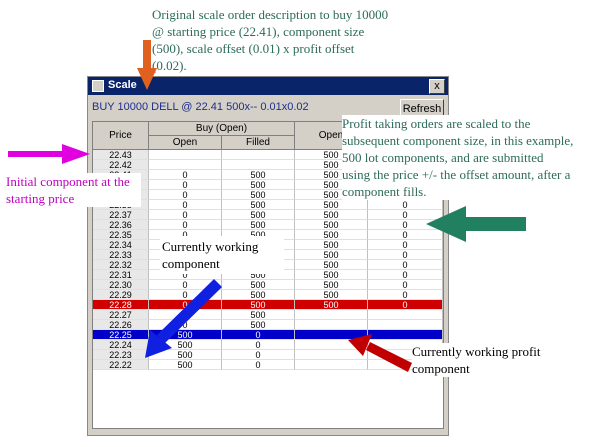 Image resolution: width=593 pixels, height=447 pixels. I want to click on green-arrow-icon, so click(476, 224).